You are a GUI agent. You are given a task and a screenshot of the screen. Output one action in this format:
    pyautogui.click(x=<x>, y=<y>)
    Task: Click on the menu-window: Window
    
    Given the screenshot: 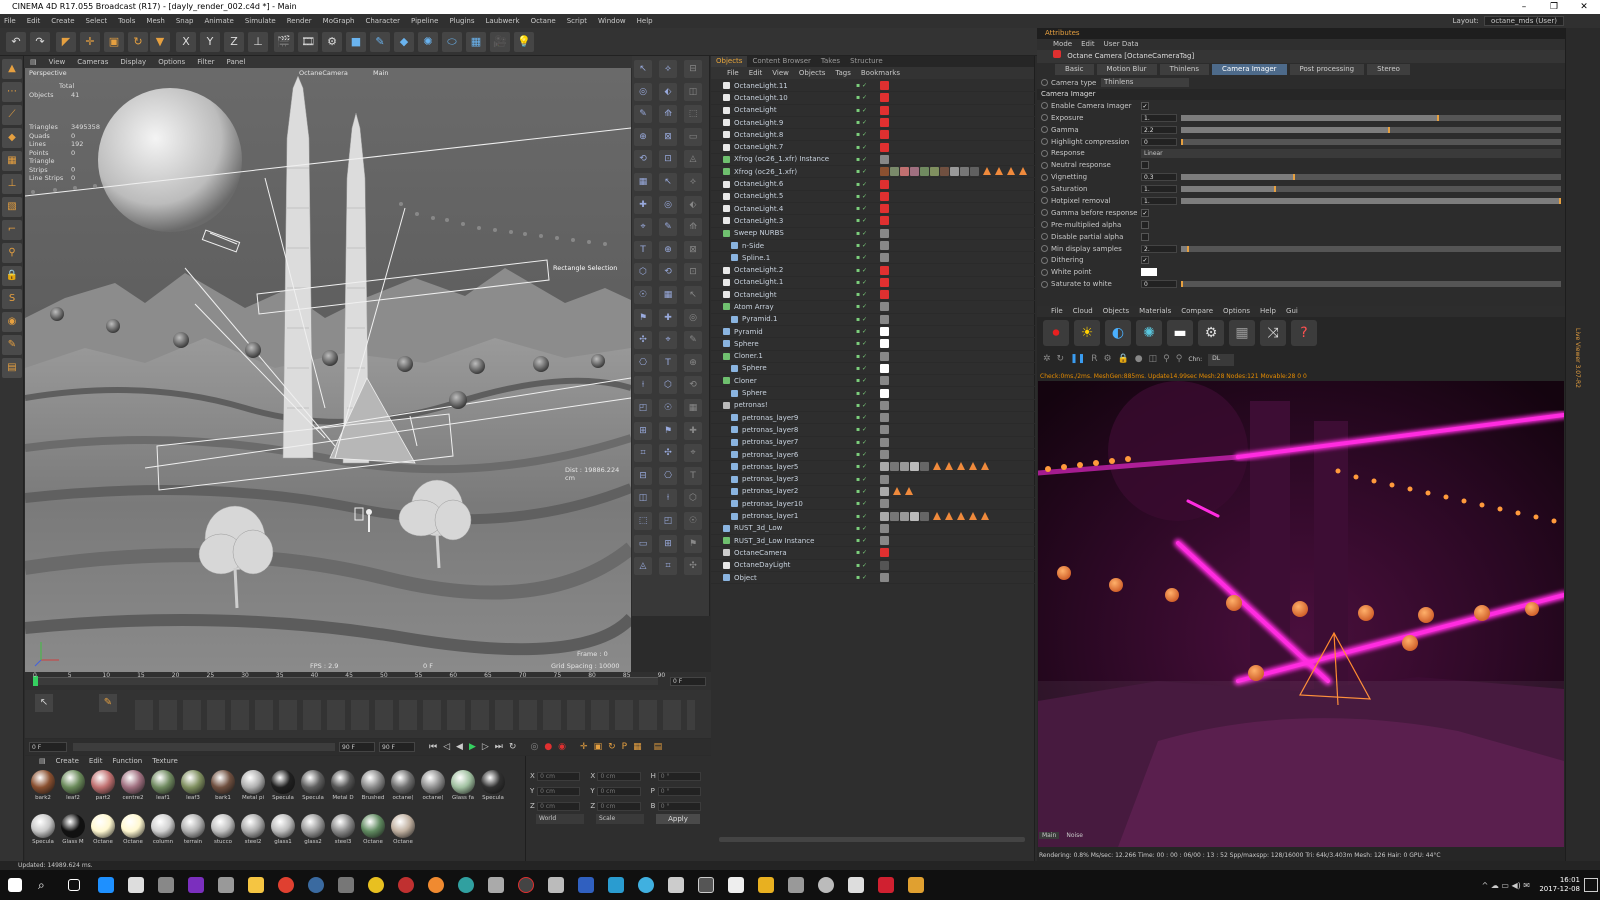 What is the action you would take?
    pyautogui.click(x=612, y=21)
    